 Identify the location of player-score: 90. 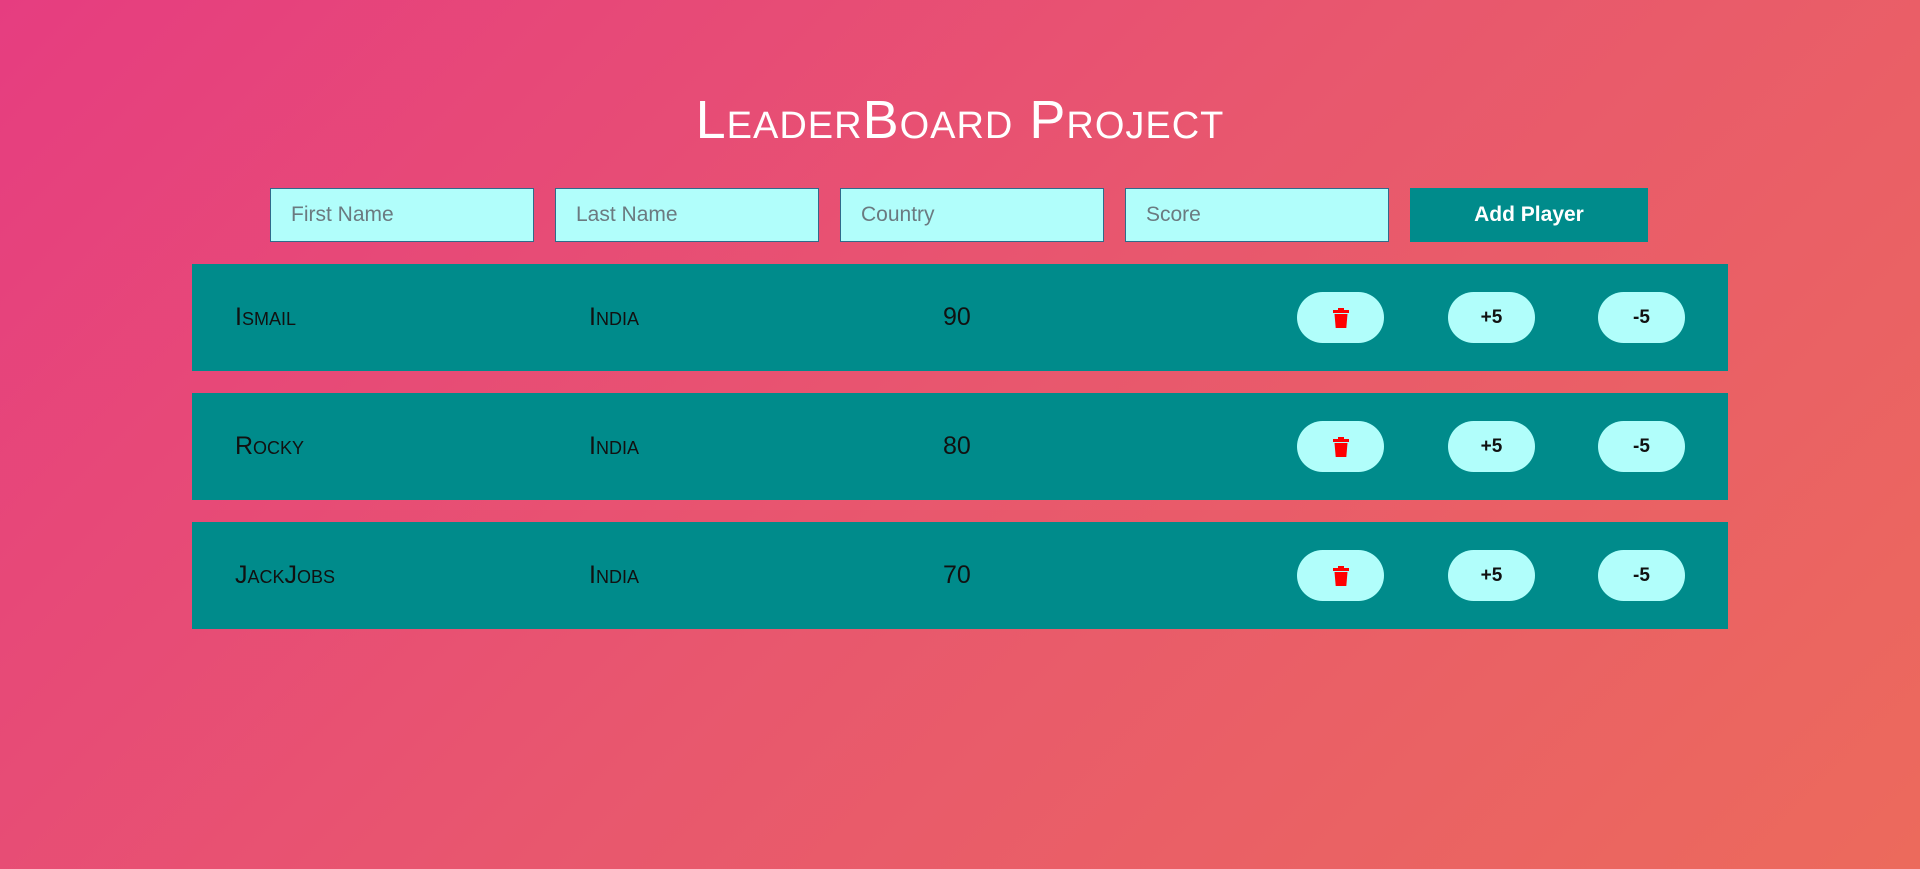
(957, 317).